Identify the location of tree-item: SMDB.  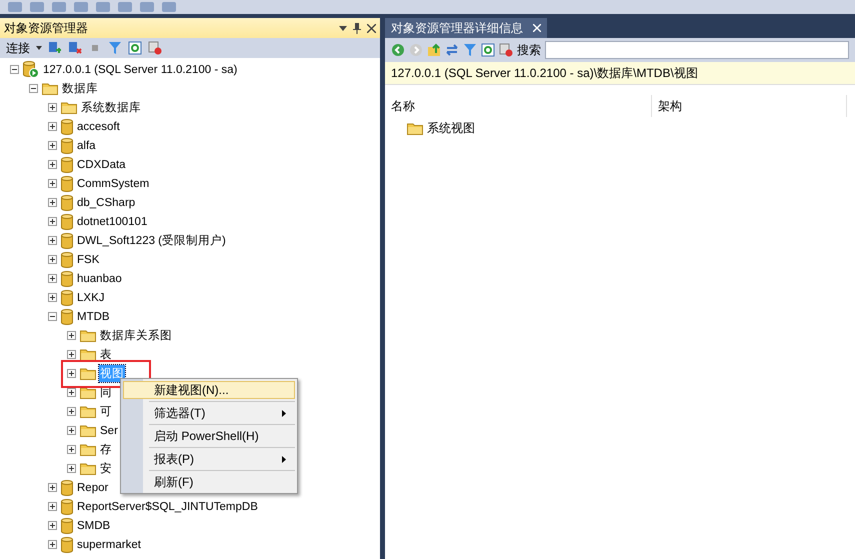
(94, 525).